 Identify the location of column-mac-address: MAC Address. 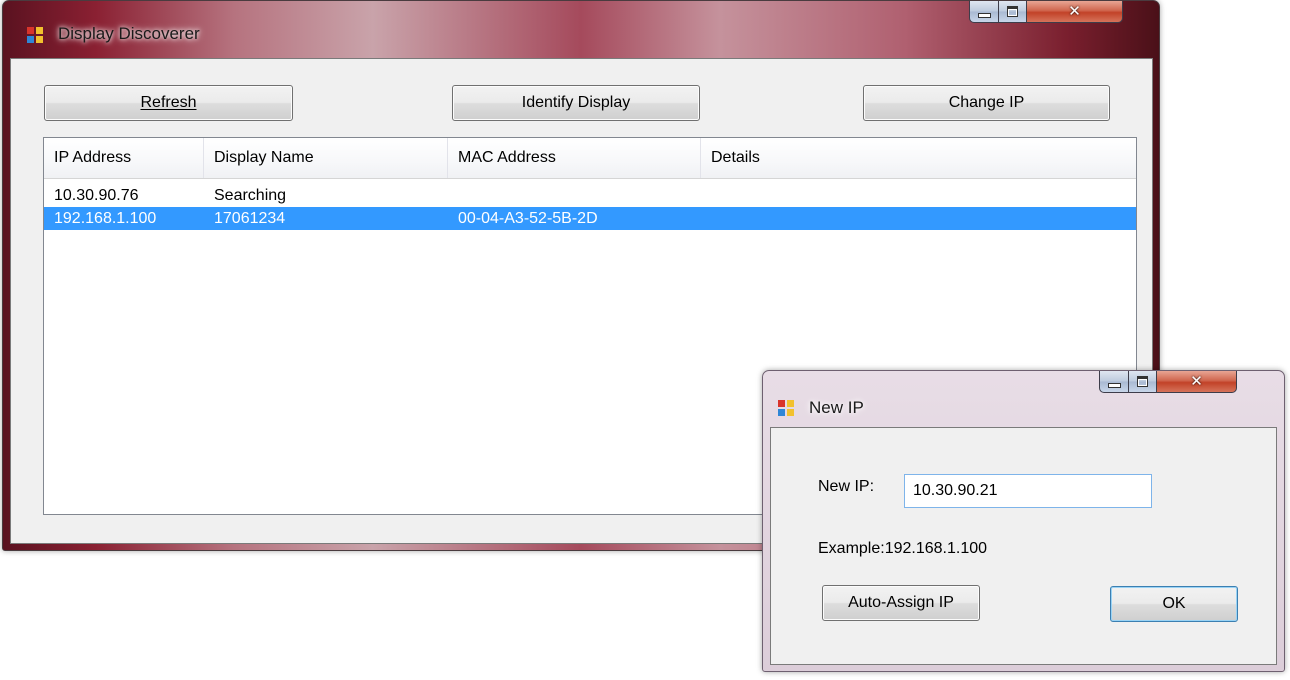
(574, 158).